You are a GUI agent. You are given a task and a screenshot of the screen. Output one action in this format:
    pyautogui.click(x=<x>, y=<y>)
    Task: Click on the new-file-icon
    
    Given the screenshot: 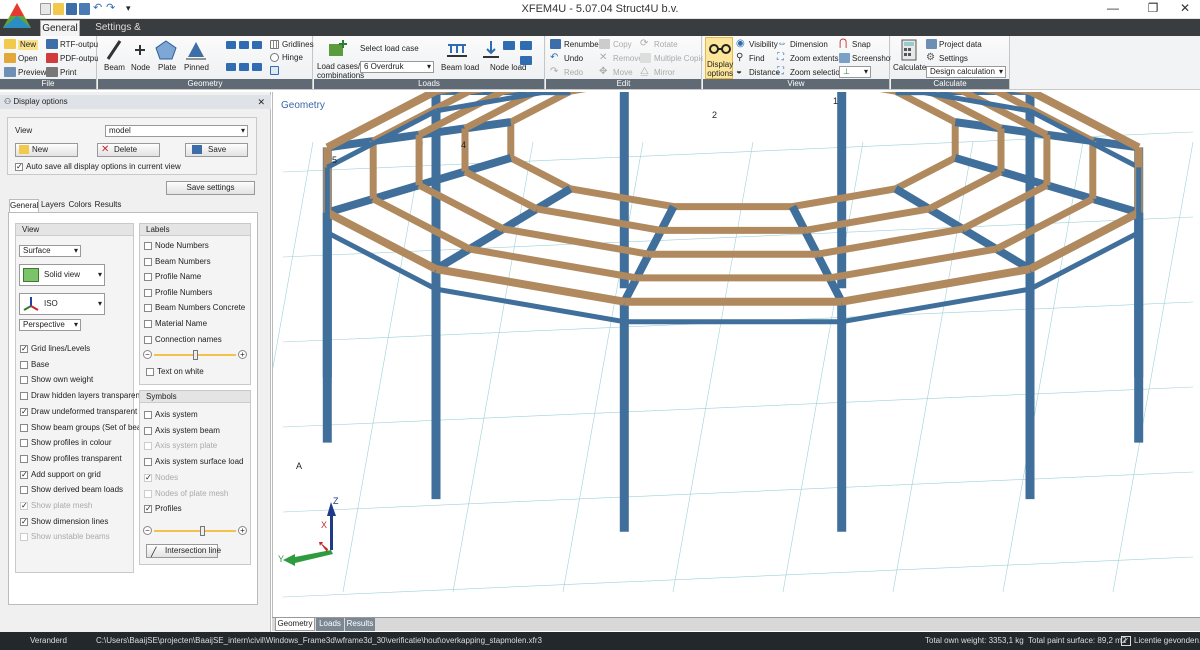 What is the action you would take?
    pyautogui.click(x=45, y=9)
    